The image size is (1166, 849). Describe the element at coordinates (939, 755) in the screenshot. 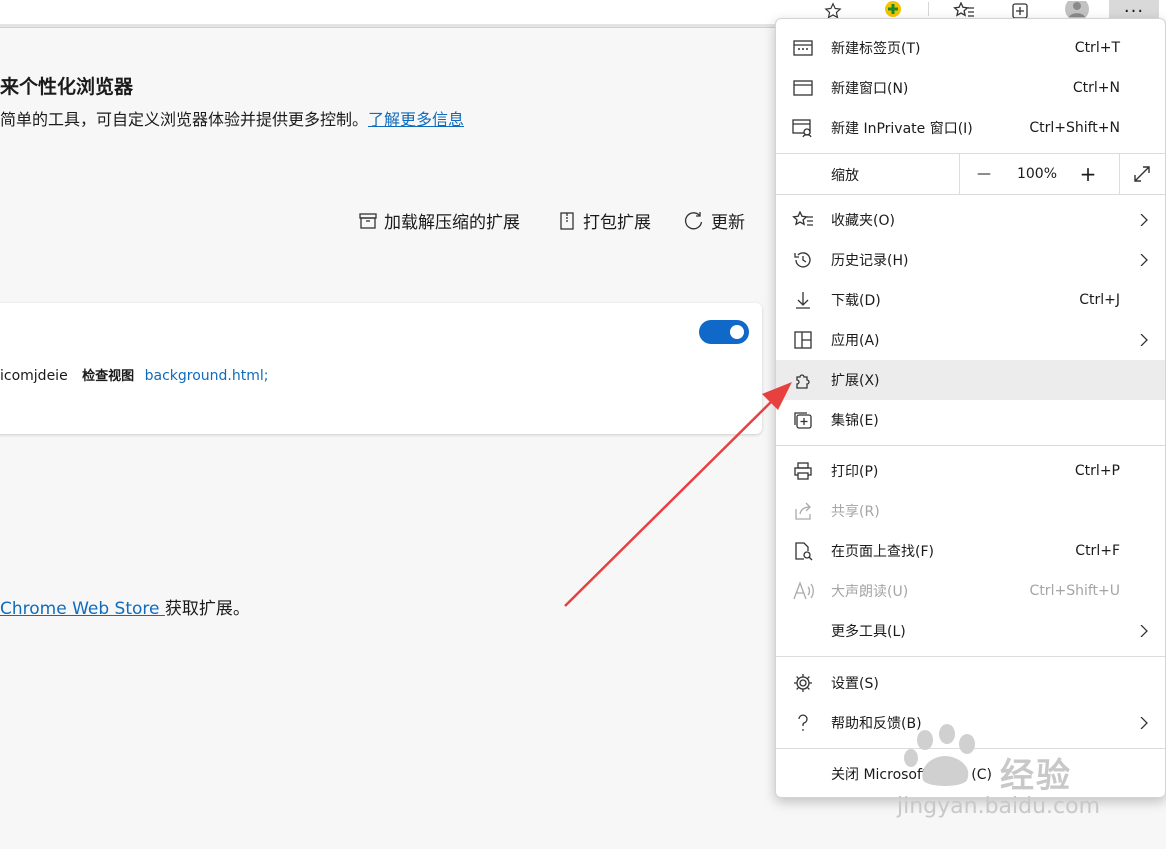

I see `baidu-paw-logo` at that location.